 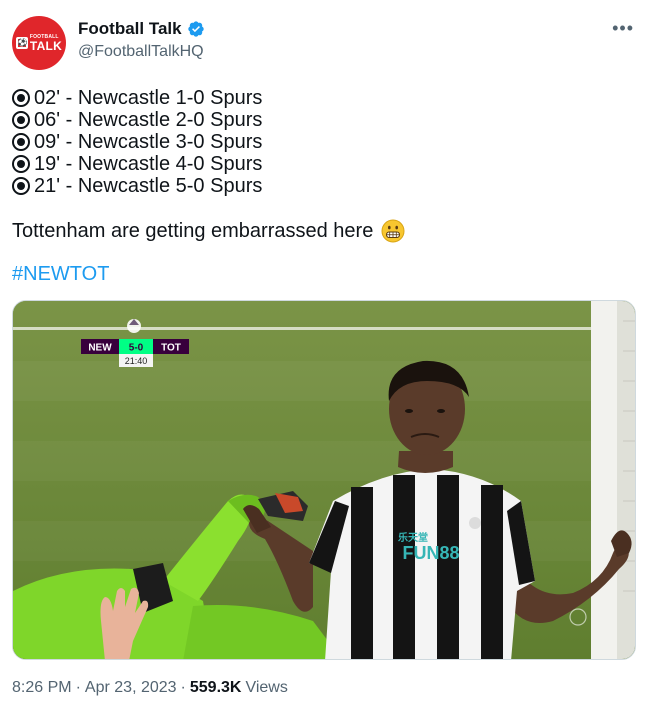 What do you see at coordinates (193, 230) in the screenshot?
I see `caption-text: Tottenham are getting embarrassed here` at bounding box center [193, 230].